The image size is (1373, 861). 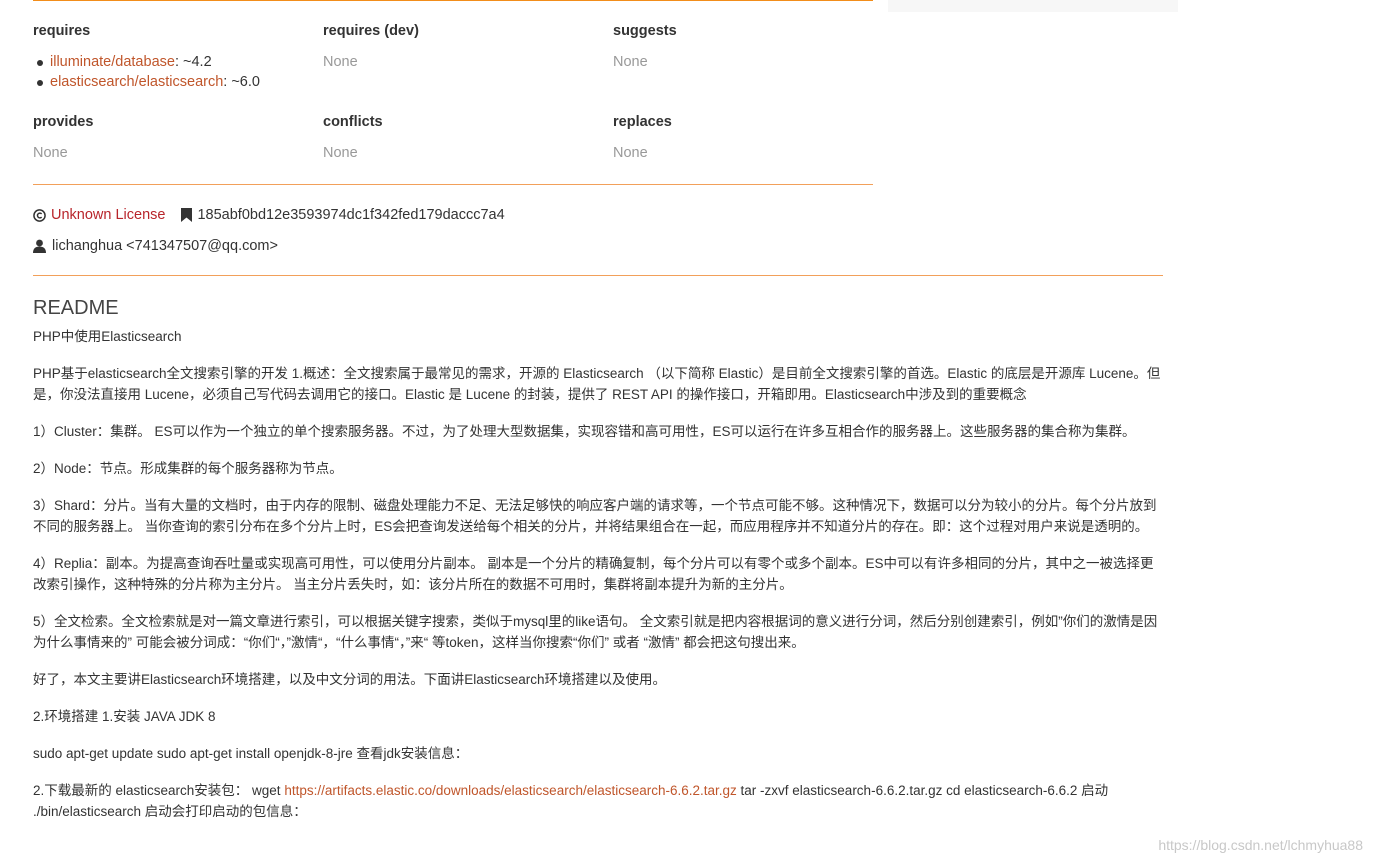 I want to click on conflicts-heading: conflicts, so click(x=353, y=122).